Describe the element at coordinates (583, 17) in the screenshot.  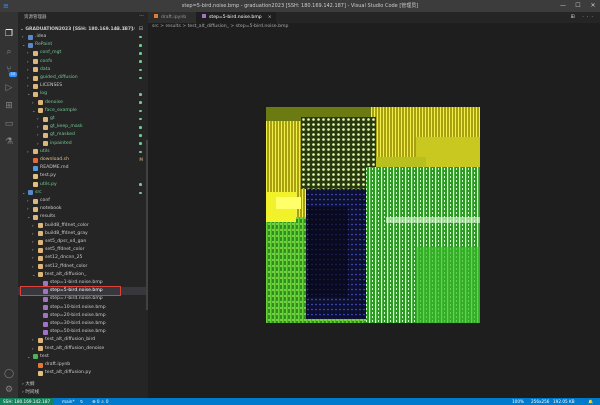
I see `editor-actions: ⊞ ···` at that location.